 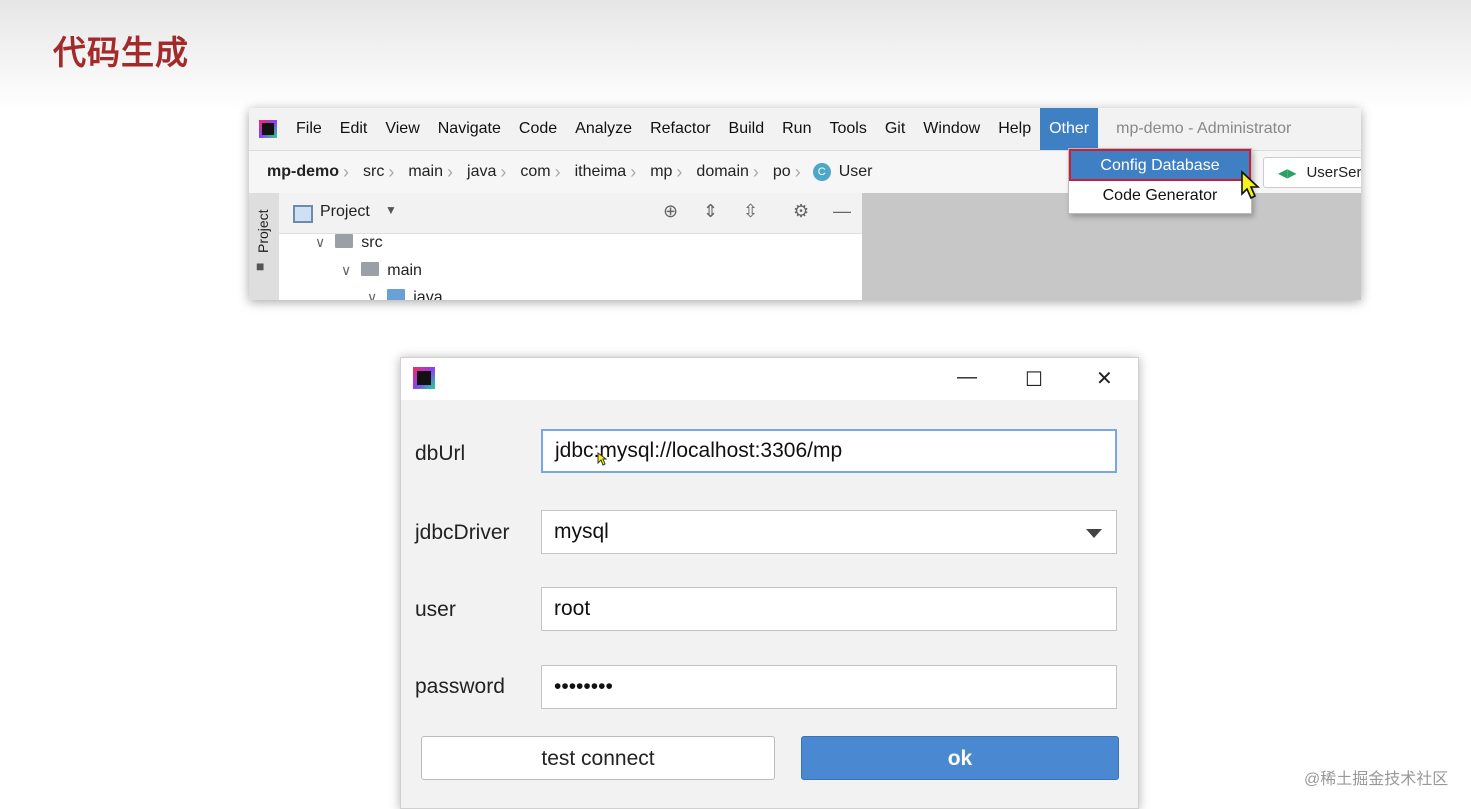 I want to click on breadcrumb-main: main, so click(x=420, y=172).